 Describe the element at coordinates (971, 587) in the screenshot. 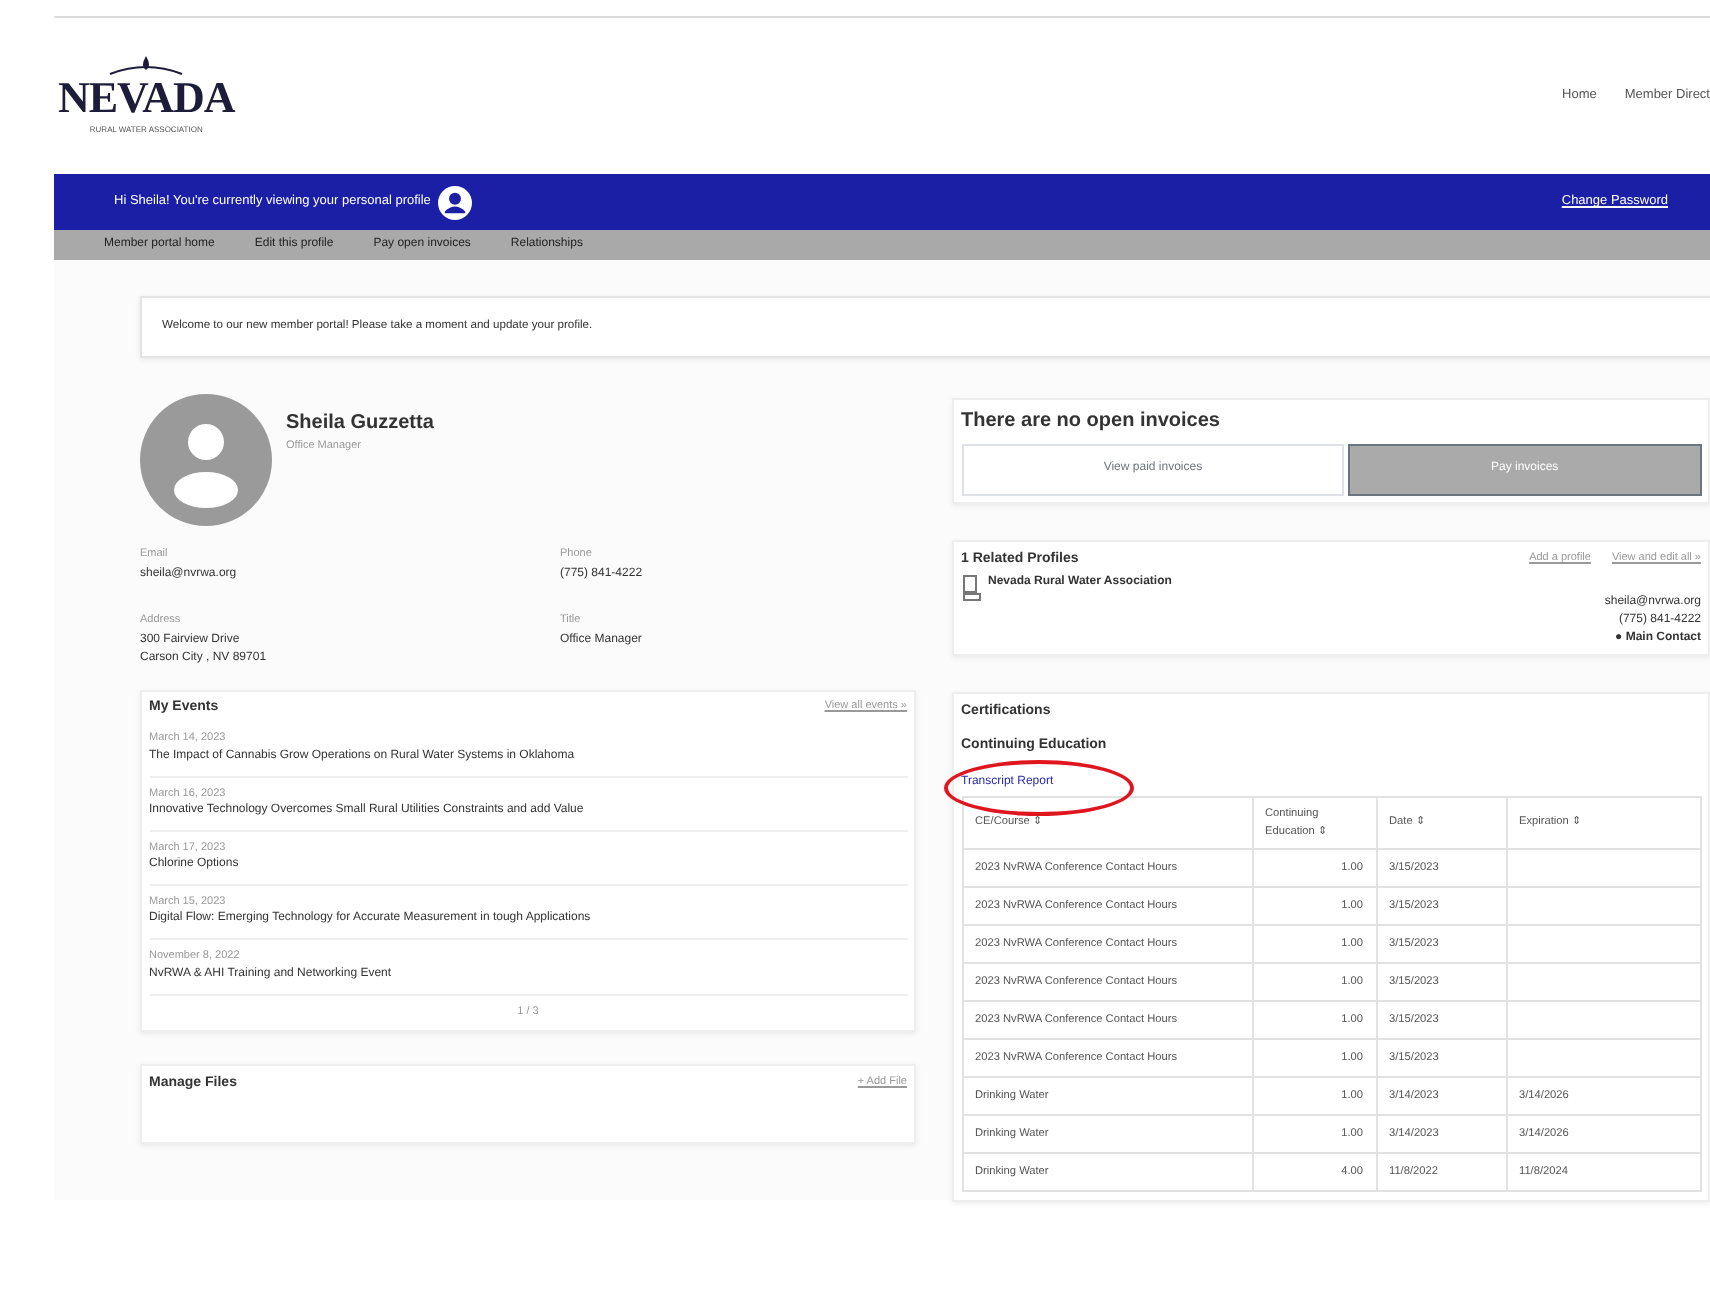

I see `building-icon` at that location.